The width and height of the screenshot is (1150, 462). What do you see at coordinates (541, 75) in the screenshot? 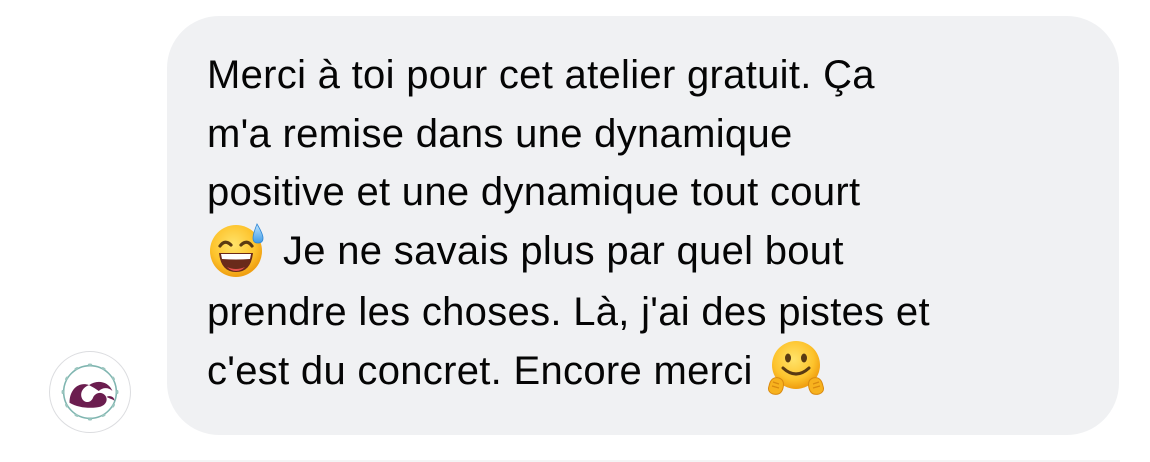
I see `message-line: Merci à toi pour cet atelier gratuit. Ça` at bounding box center [541, 75].